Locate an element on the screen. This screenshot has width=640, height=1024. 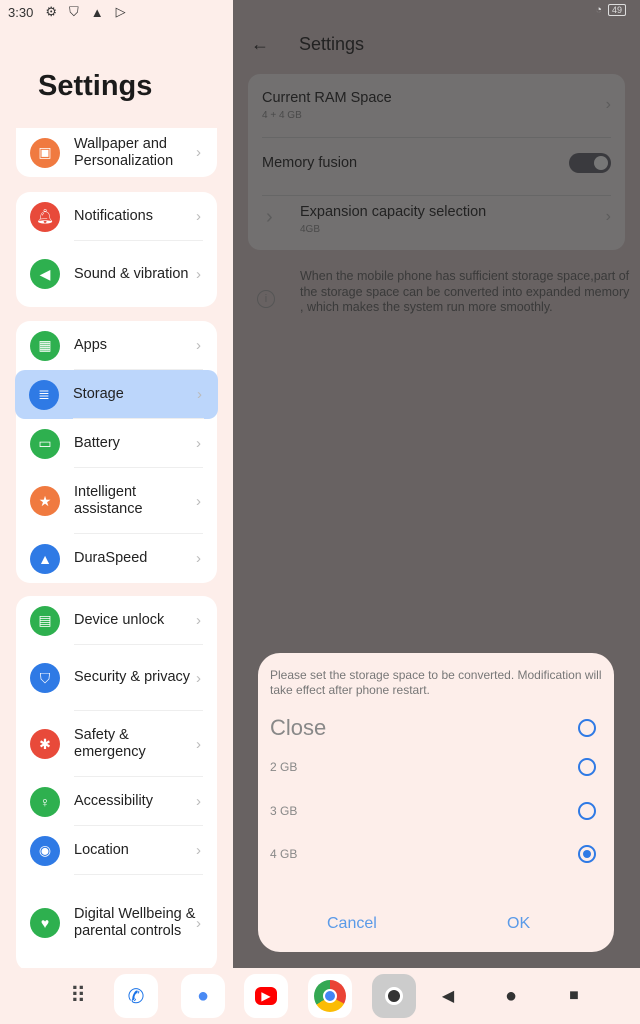
messages-app-icon: ● is located at coordinates (203, 996).